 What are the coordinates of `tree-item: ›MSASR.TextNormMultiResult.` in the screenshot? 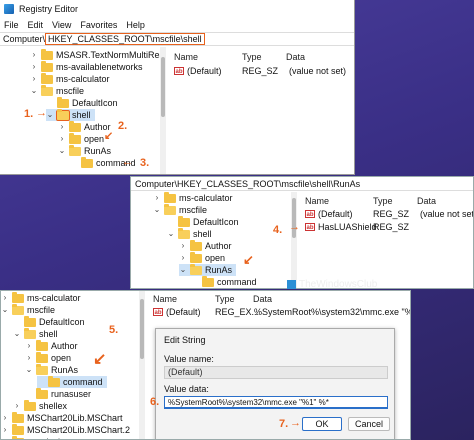 It's located at (95, 54).